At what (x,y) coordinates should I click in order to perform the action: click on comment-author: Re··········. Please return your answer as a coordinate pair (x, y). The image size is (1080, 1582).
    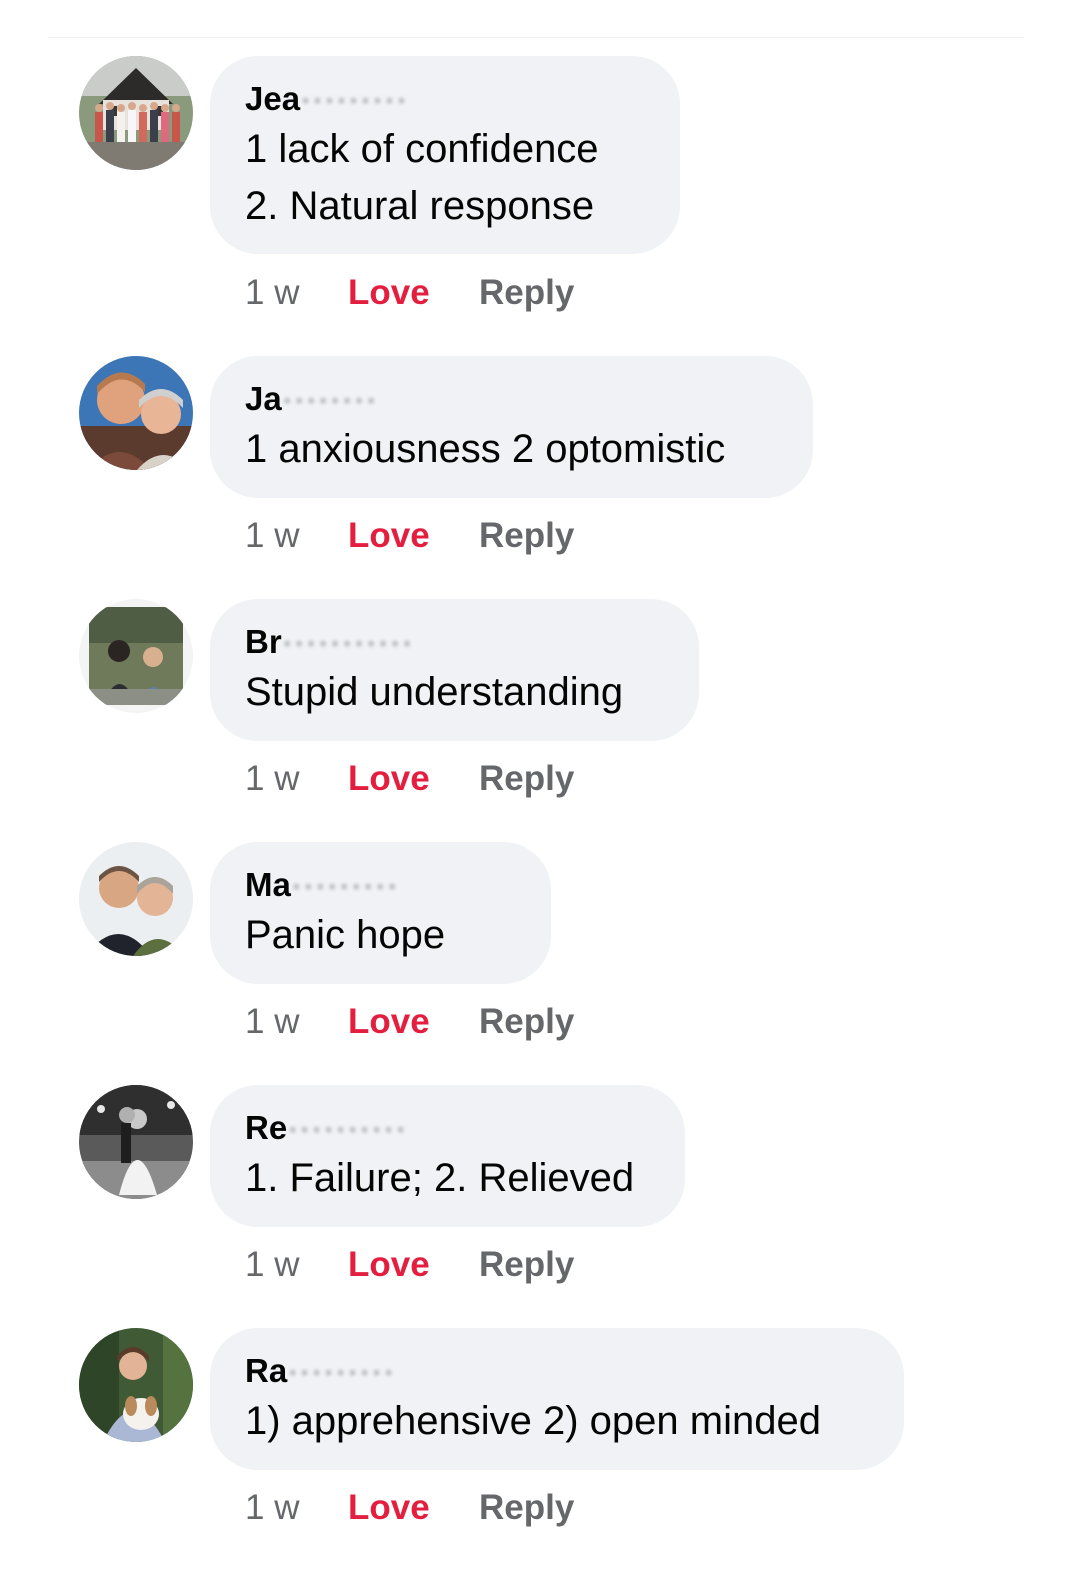
    Looking at the image, I should click on (447, 1128).